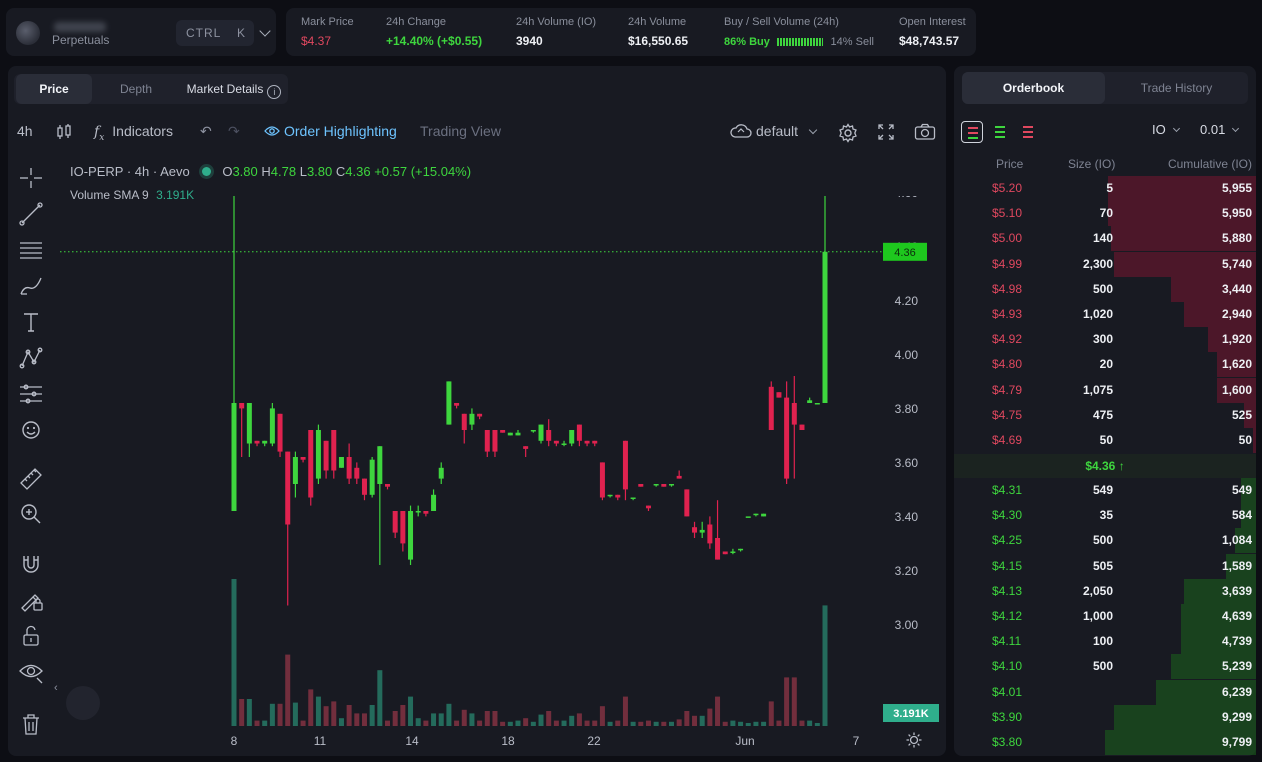 This screenshot has height=762, width=1262. Describe the element at coordinates (32, 178) in the screenshot. I see `crosshair-icon` at that location.